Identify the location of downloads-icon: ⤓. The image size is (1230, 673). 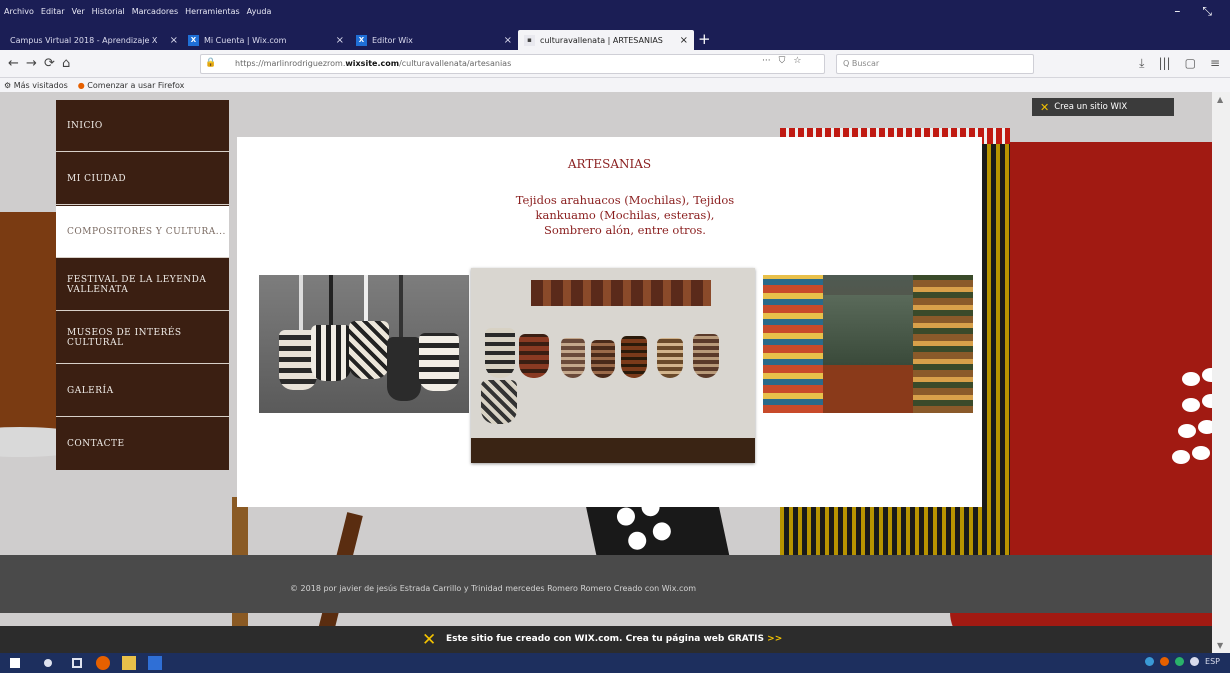
(1141, 63).